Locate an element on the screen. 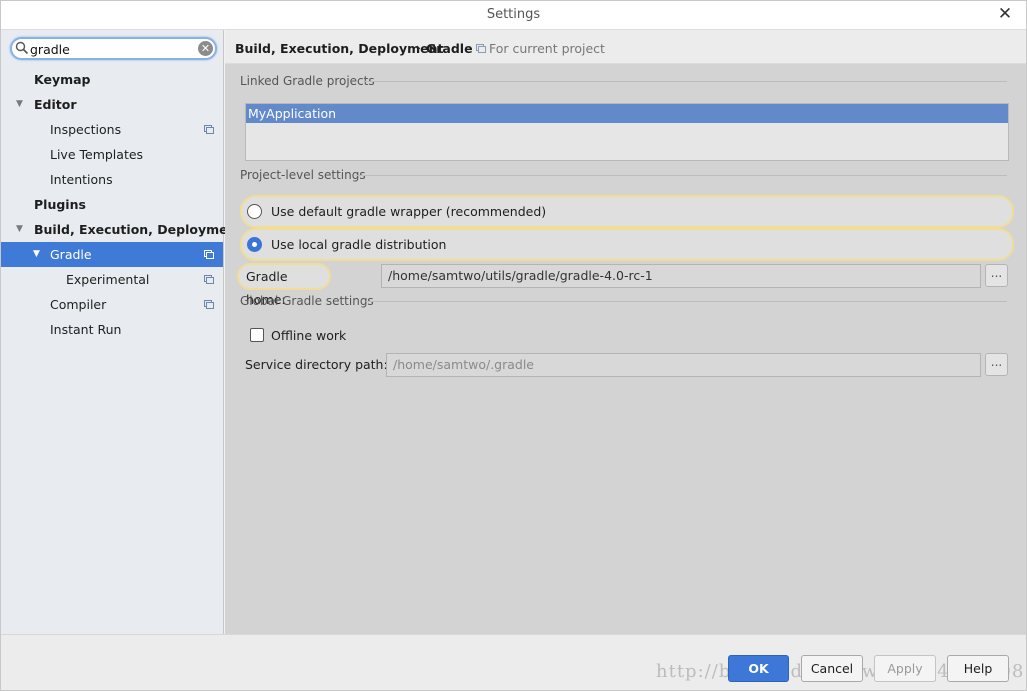  service-dir-field: /home/samtwo/.gradle is located at coordinates (683, 365).